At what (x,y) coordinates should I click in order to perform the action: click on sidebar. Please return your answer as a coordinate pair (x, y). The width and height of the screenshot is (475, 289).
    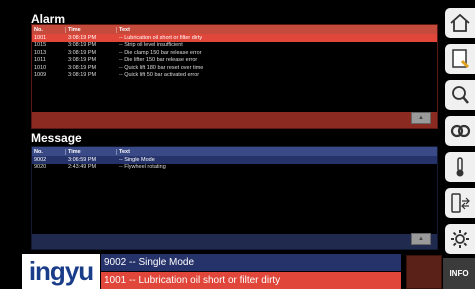
    Looking at the image, I should click on (458, 144).